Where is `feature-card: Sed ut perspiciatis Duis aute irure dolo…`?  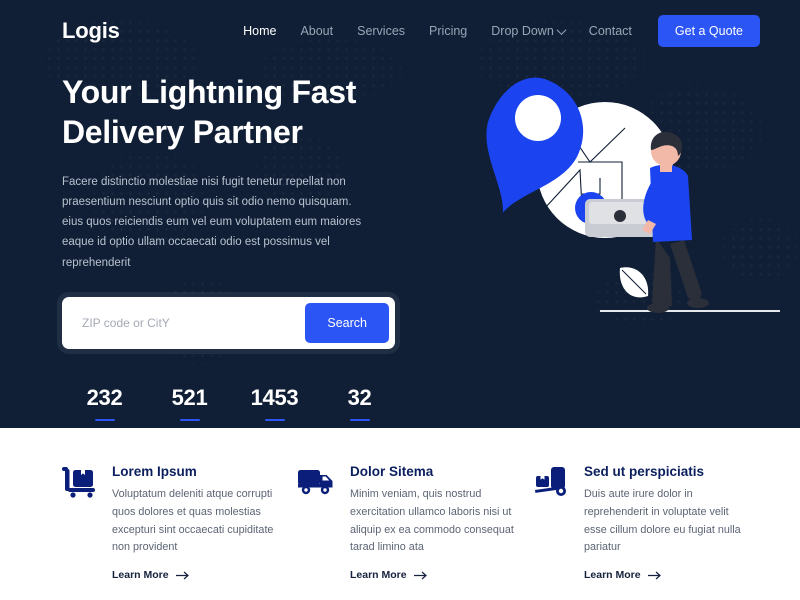 feature-card: Sed ut perspiciatis Duis aute irure dolo… is located at coordinates (643, 532).